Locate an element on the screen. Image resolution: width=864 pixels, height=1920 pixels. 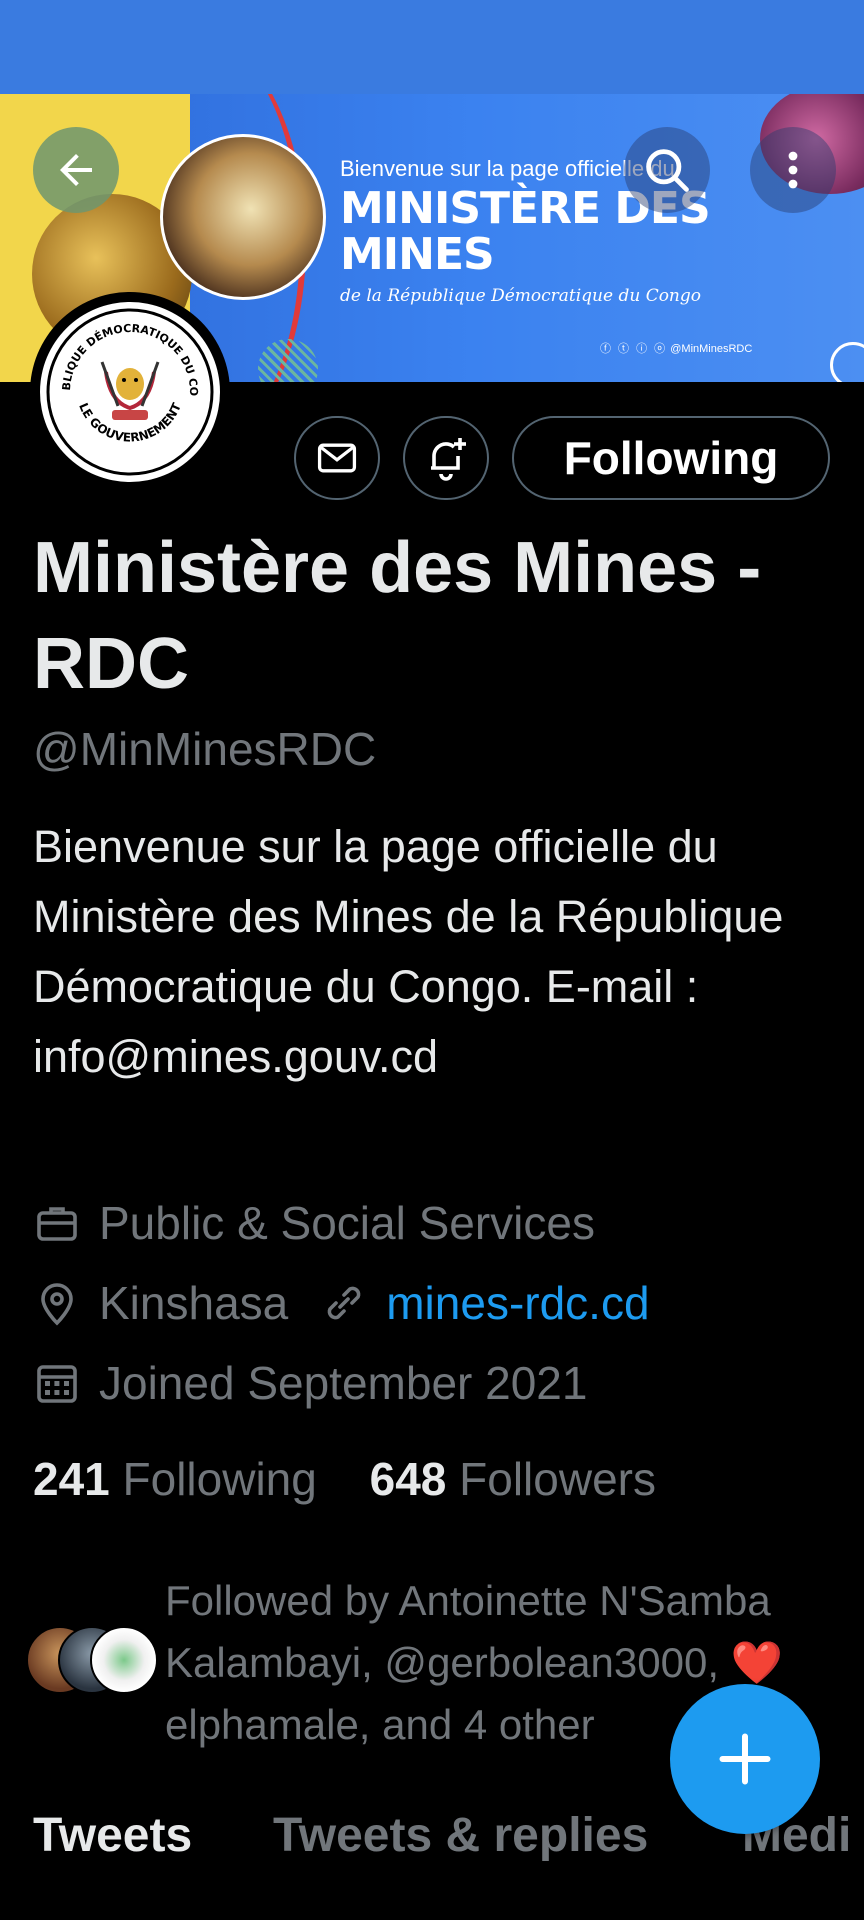
profile-category-row: Public & Social Services is located at coordinates (314, 1223).